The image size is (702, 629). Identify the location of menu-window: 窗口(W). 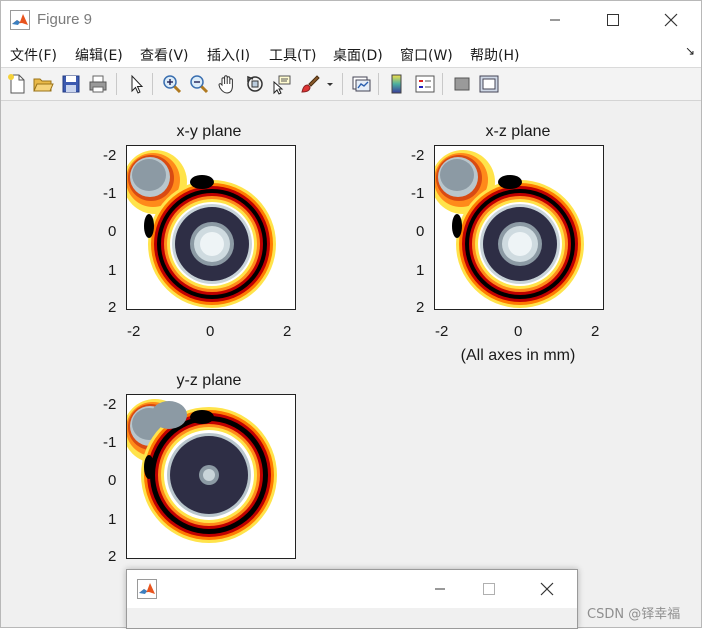
(426, 55).